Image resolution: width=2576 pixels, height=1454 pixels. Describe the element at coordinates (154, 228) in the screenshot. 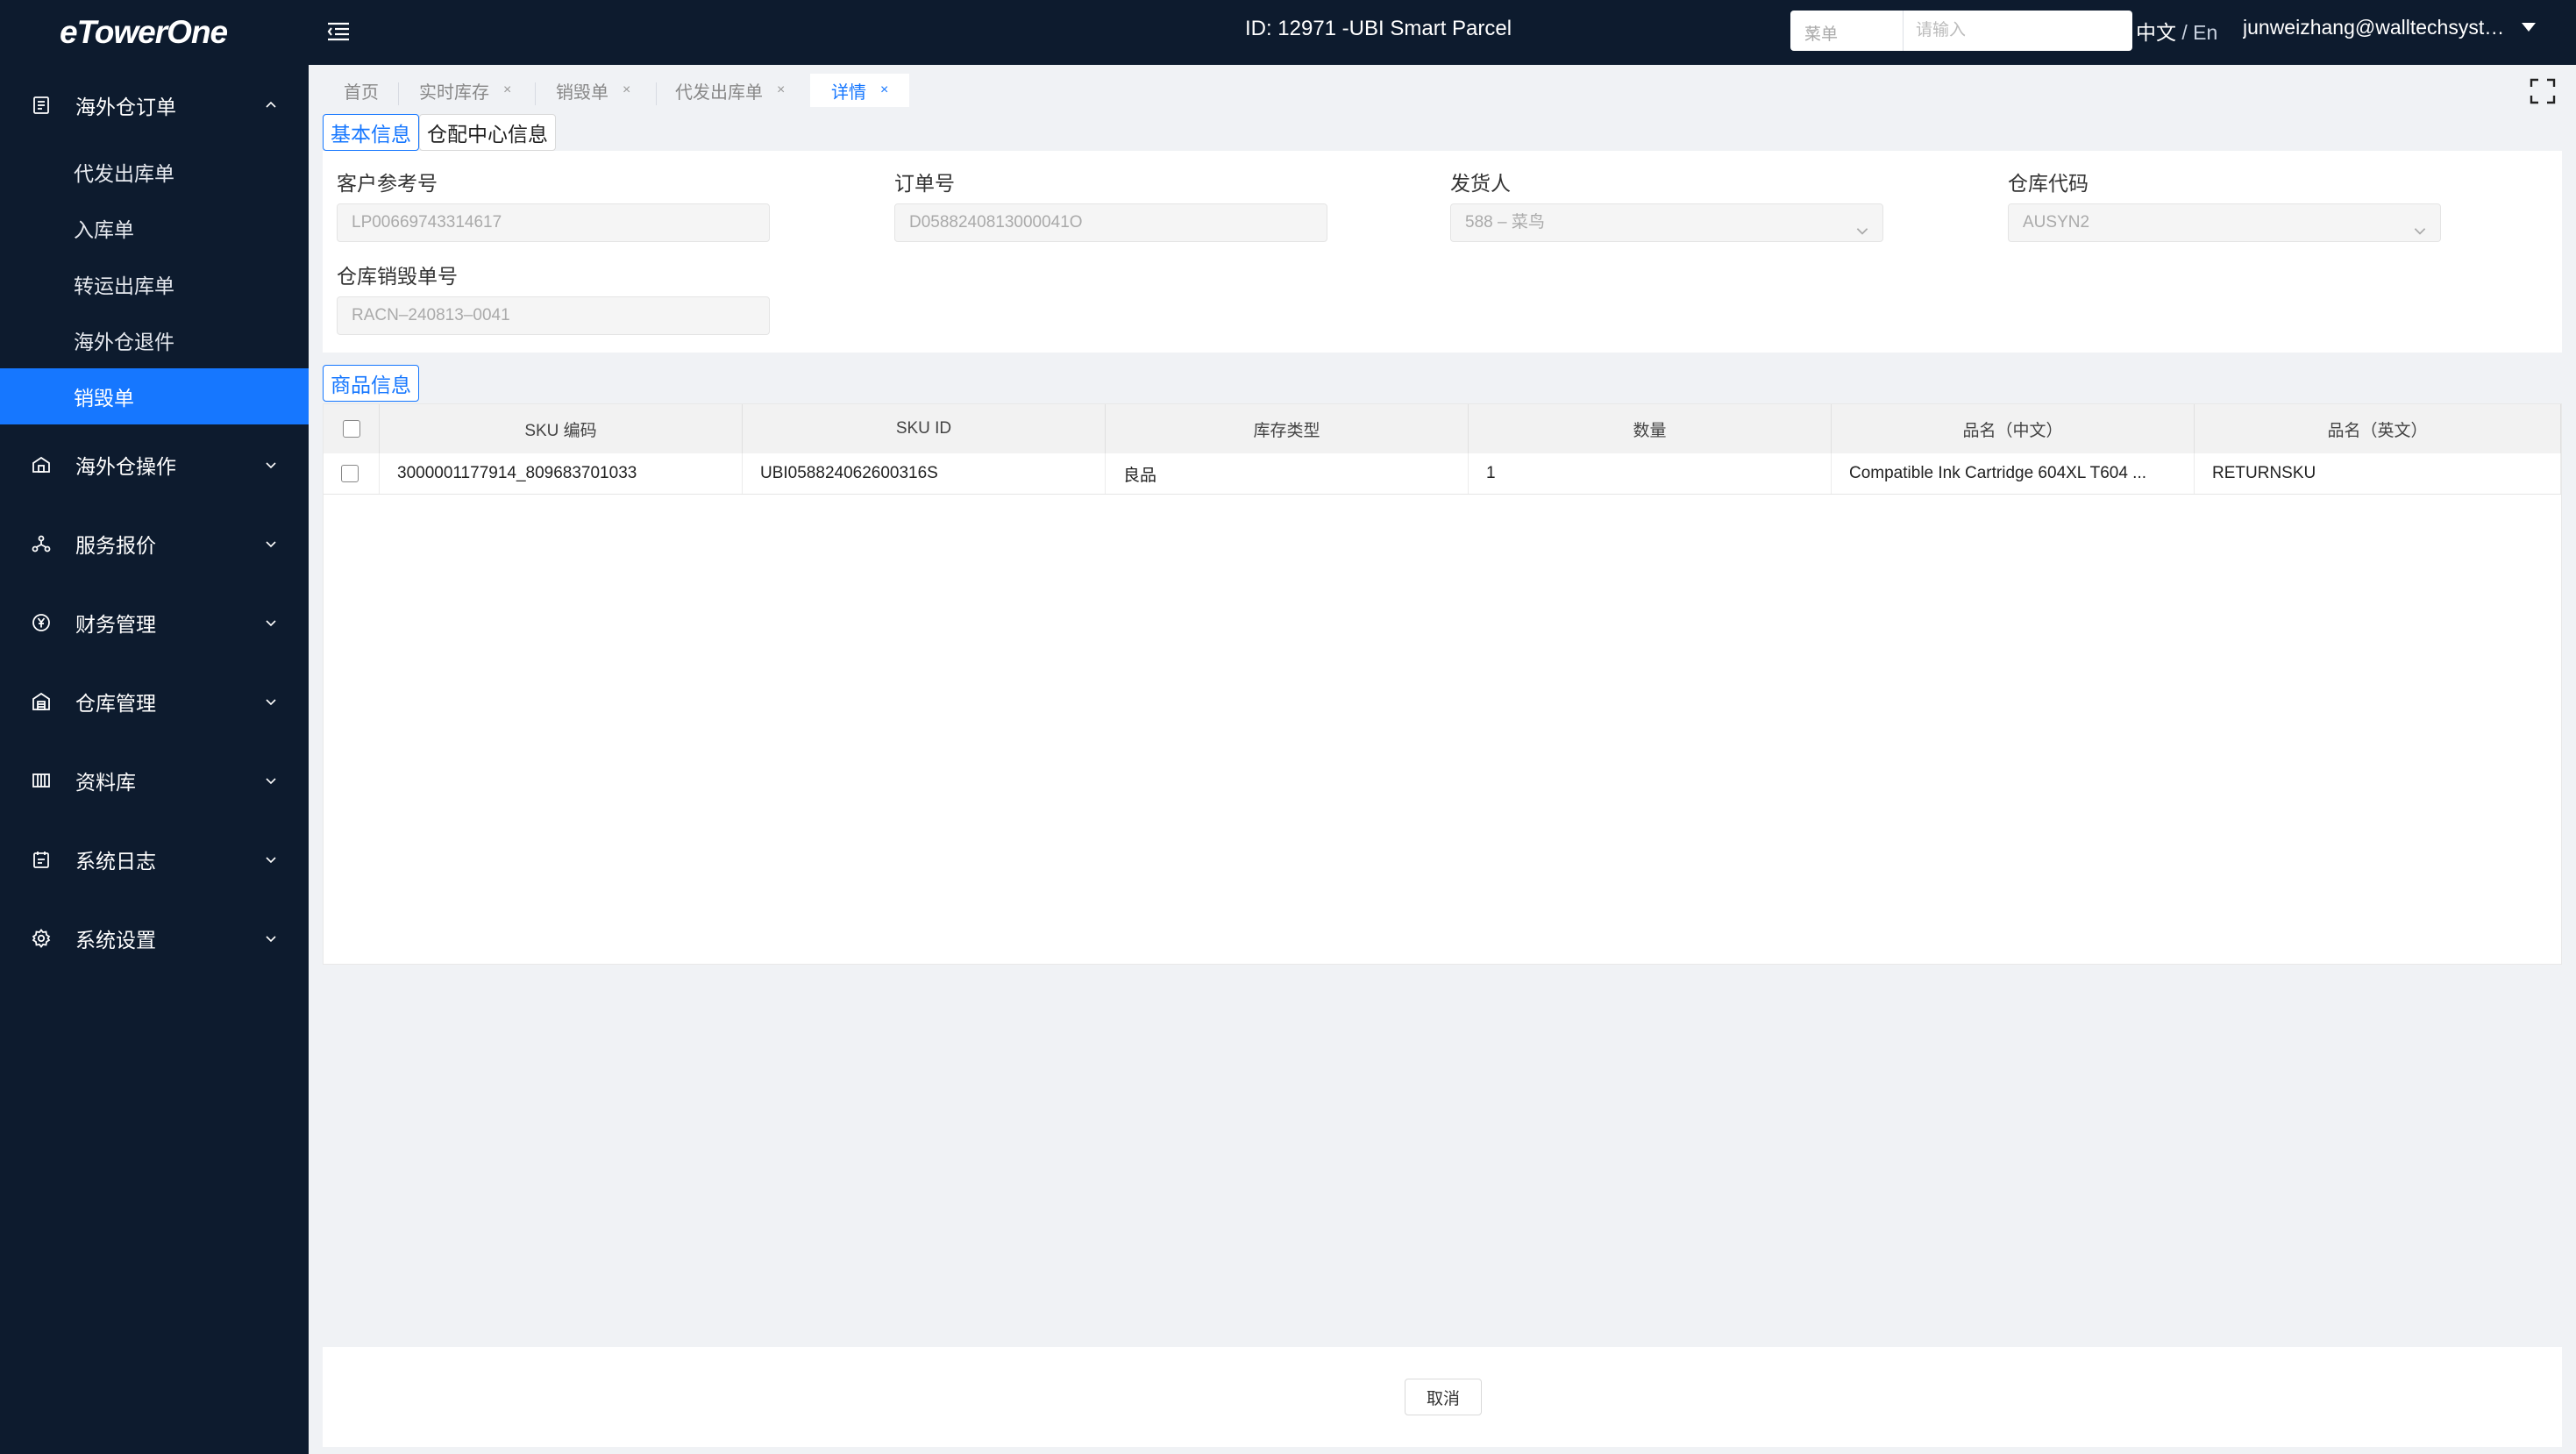

I see `sidebar-item-inbound: 入库单` at that location.